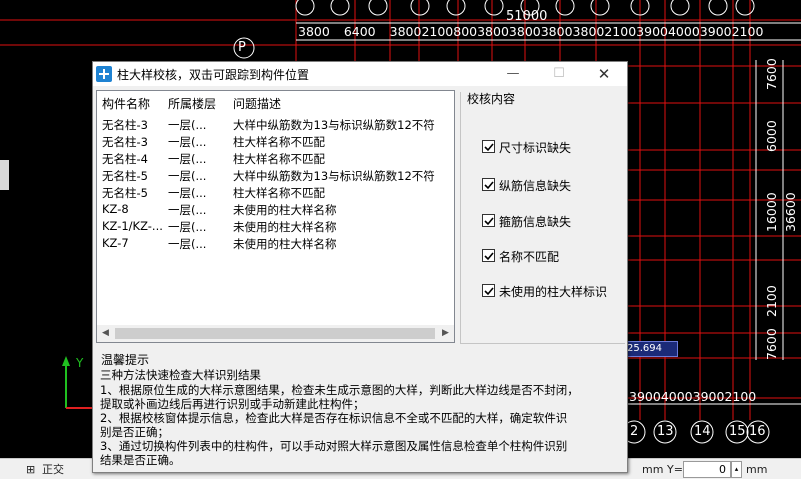 The height and width of the screenshot is (479, 801). I want to click on scroll-left-icon: ◀, so click(105, 333).